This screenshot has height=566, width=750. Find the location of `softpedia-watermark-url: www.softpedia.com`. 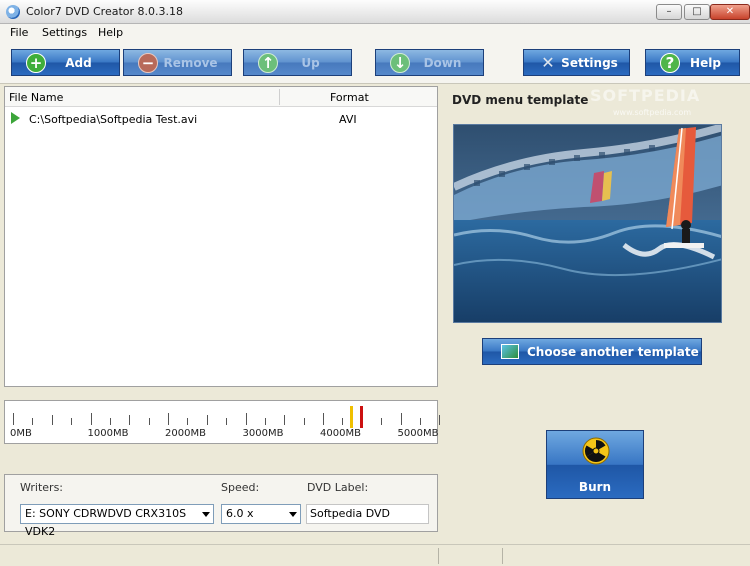

softpedia-watermark-url: www.softpedia.com is located at coordinates (652, 112).